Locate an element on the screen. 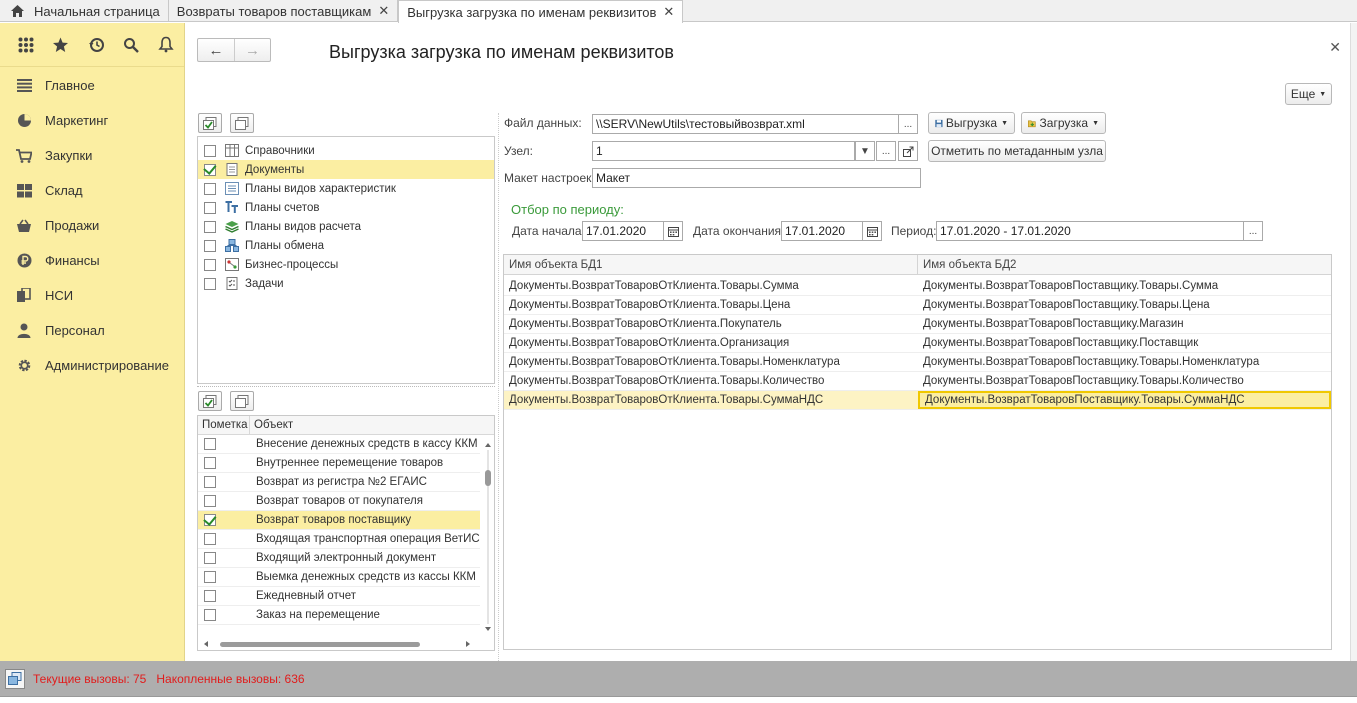 Image resolution: width=1357 pixels, height=703 pixels. tab-home: Начальная страница is located at coordinates (84, 11).